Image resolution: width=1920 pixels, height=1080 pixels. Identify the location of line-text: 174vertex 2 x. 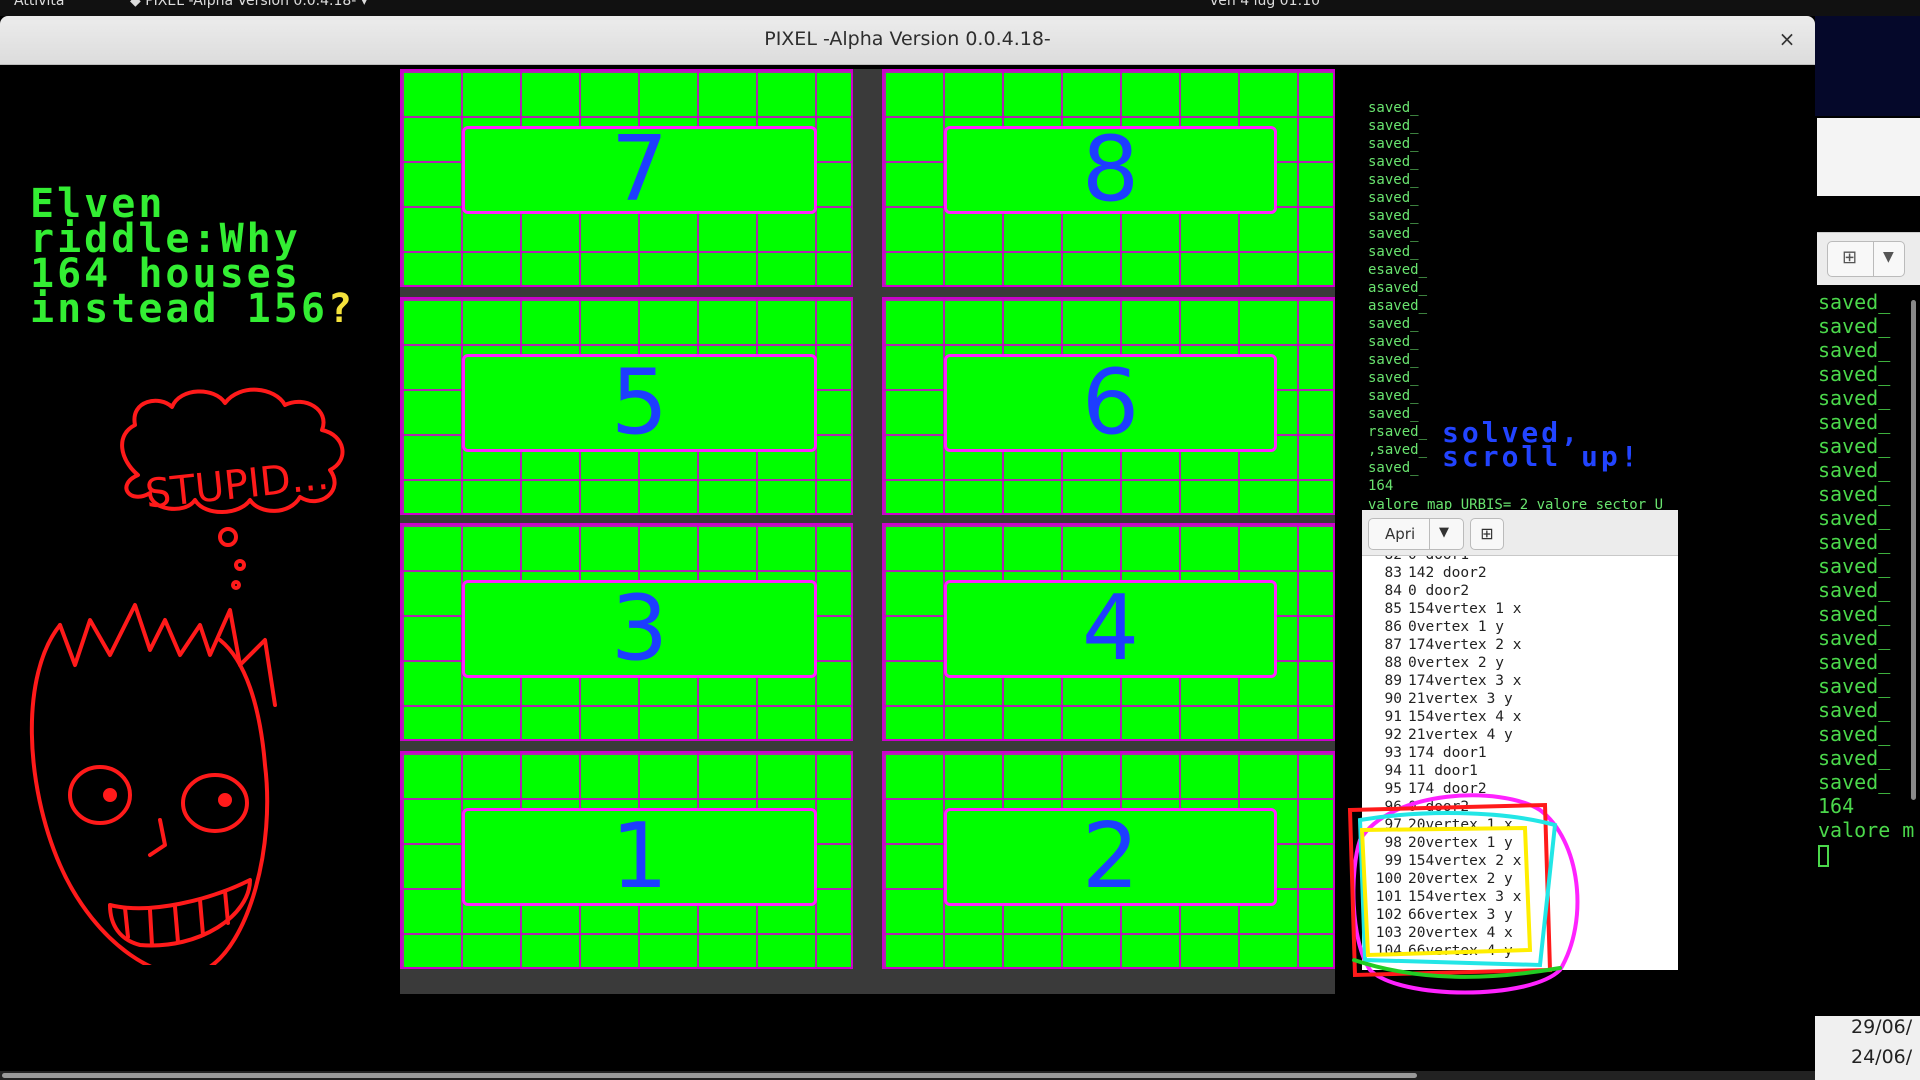
(1465, 645).